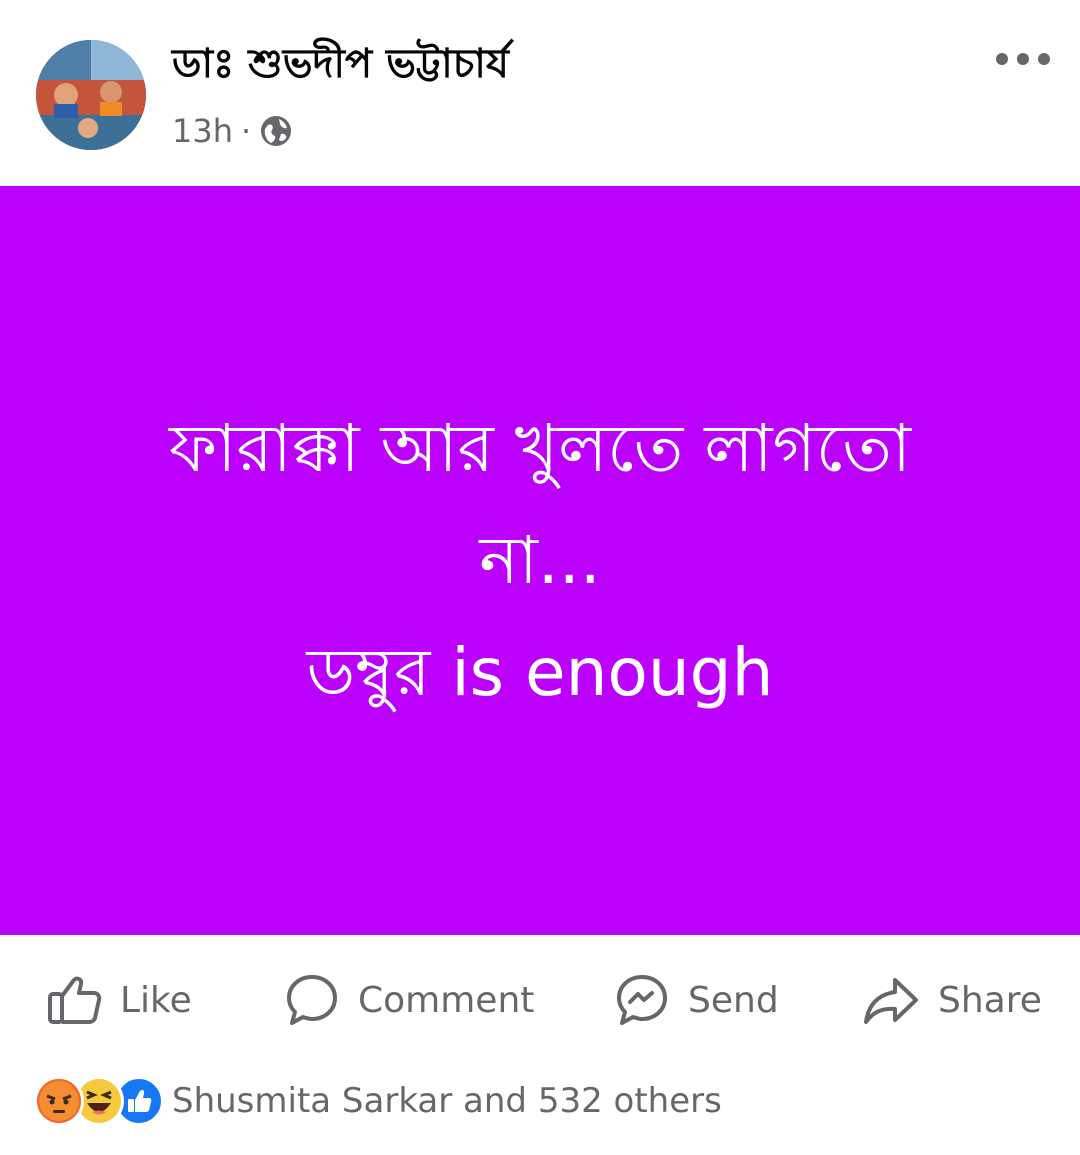  I want to click on comment-button: Comment, so click(409, 1000).